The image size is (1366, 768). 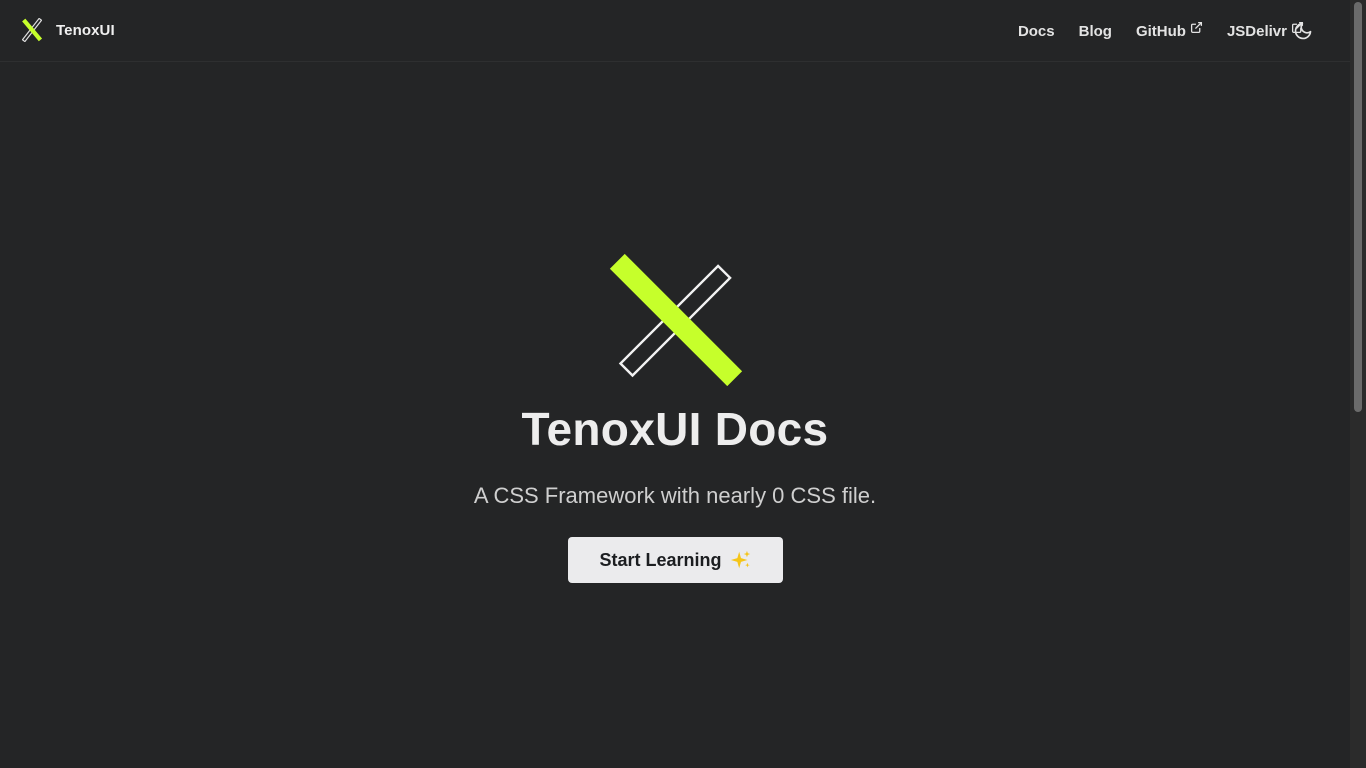 I want to click on nav-link-label: GitHub, so click(x=1160, y=31).